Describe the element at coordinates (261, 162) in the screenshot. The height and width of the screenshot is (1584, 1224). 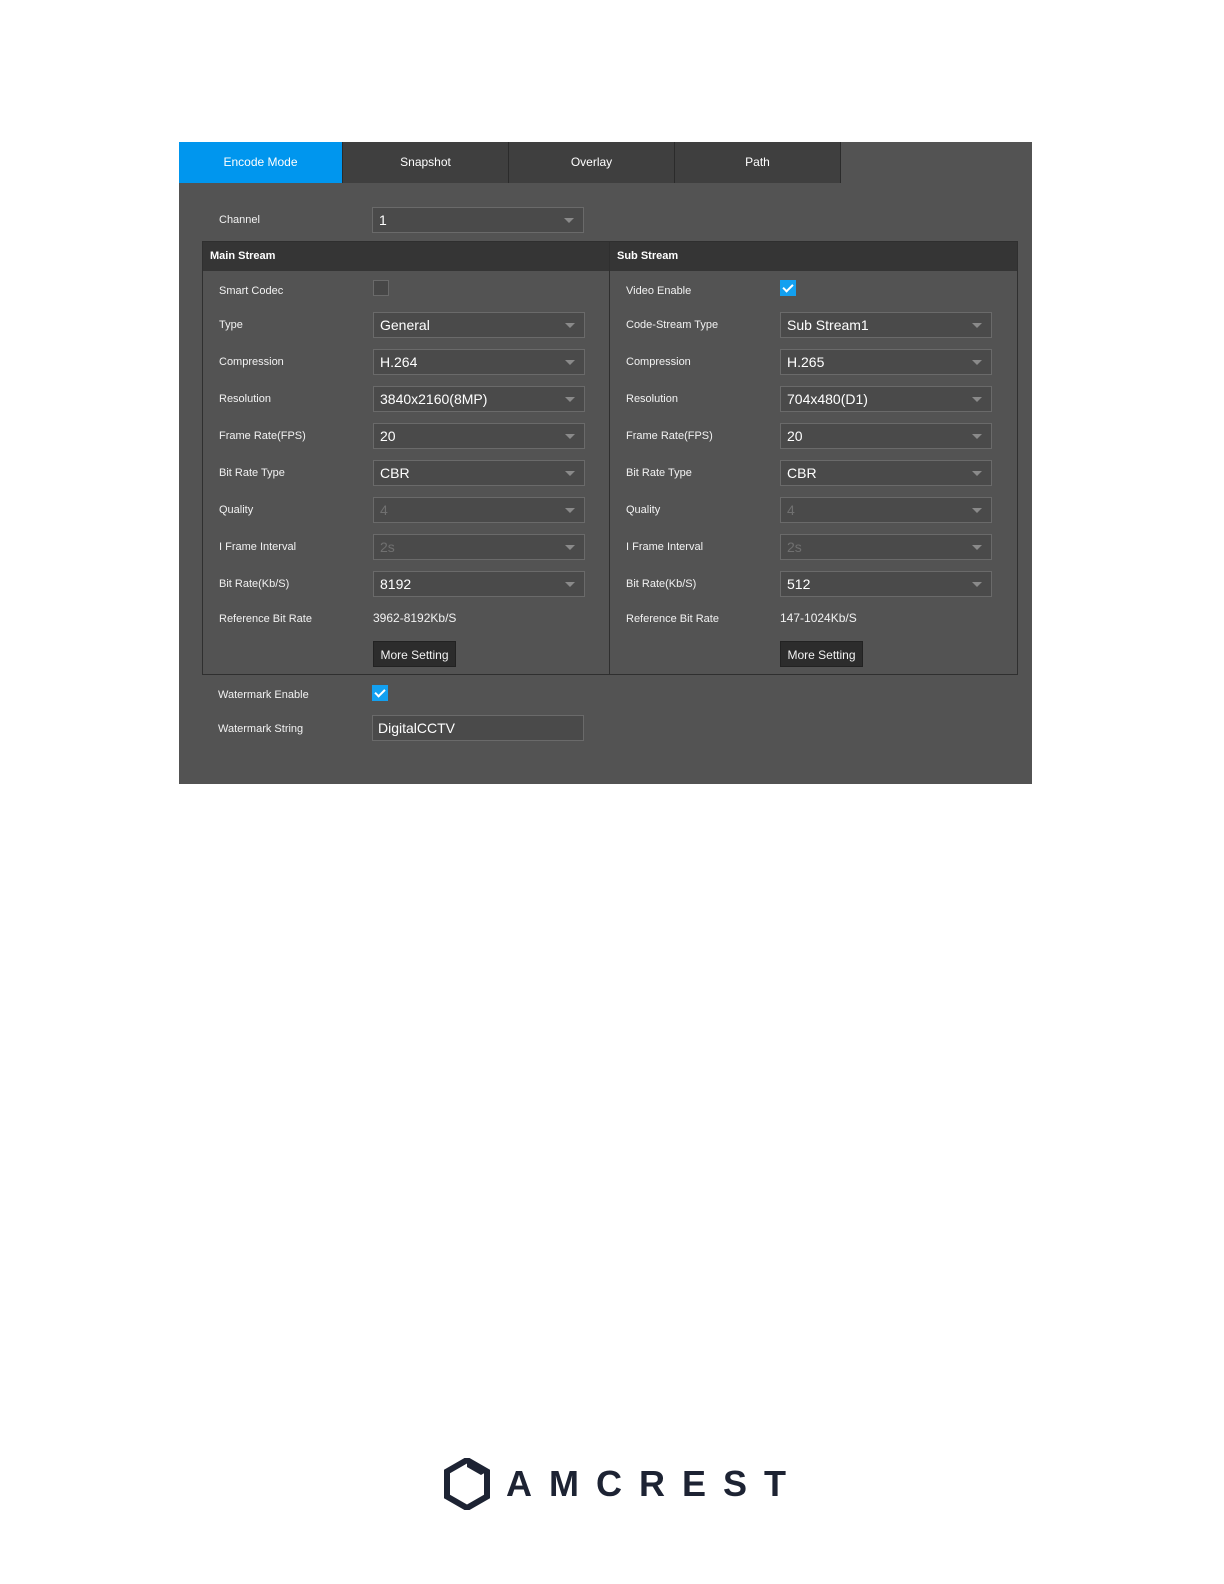
I see `tab-encode-mode: Encode Mode` at that location.